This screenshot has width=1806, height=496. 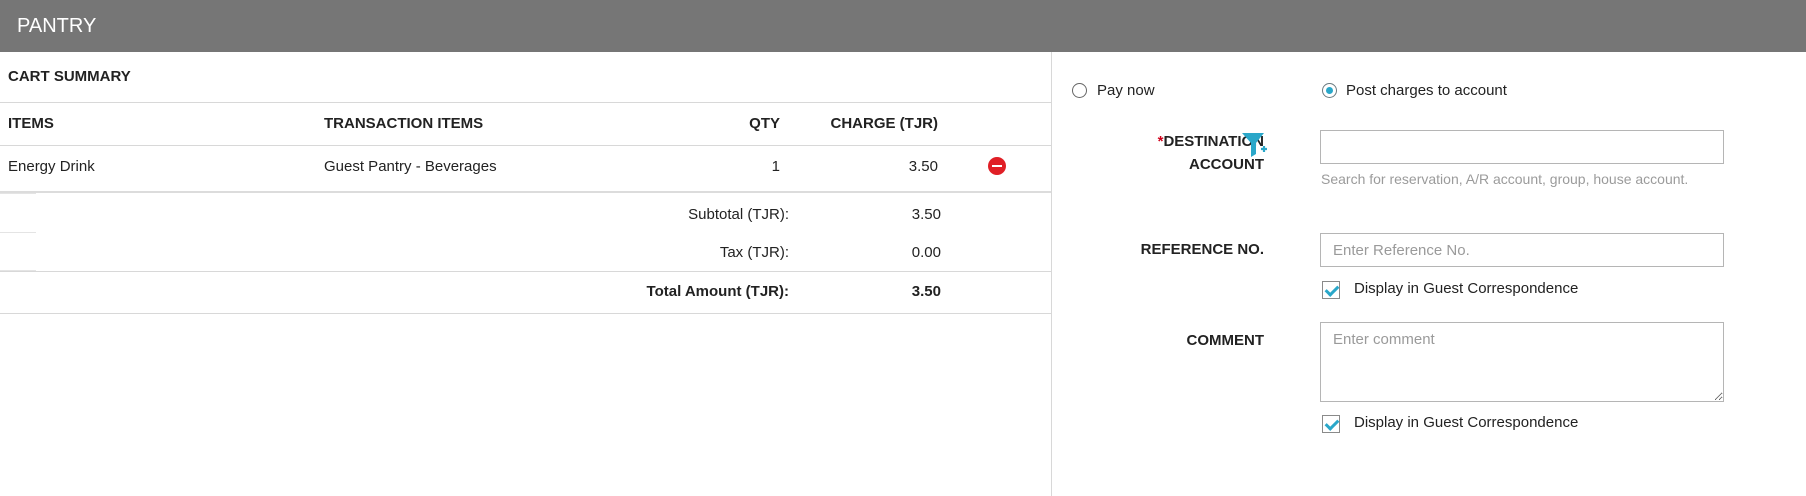 I want to click on column-header-transaction-items: TRANSACTION ITEMS, so click(x=404, y=123).